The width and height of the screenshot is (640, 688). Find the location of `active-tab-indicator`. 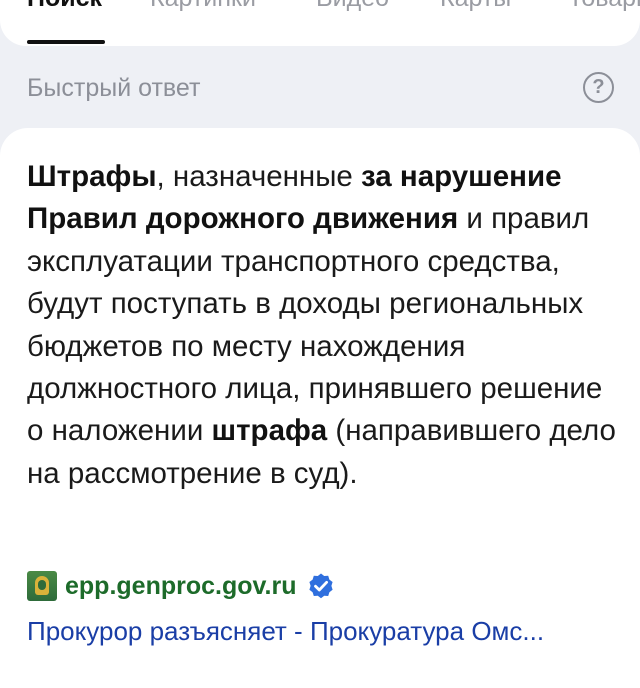

active-tab-indicator is located at coordinates (66, 42).